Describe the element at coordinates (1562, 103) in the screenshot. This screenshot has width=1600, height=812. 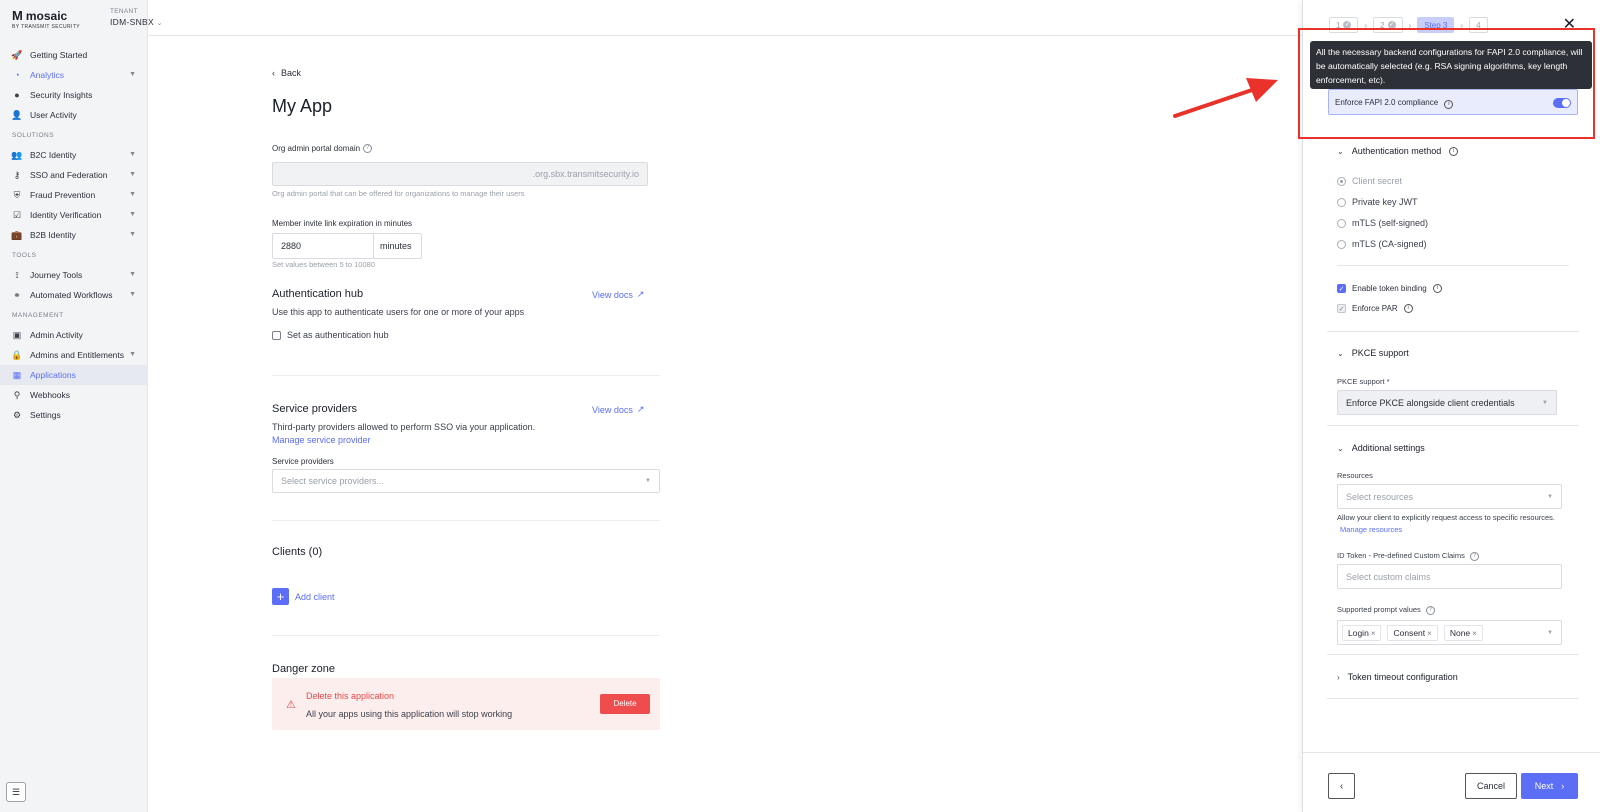
I see `fapi-toggle` at that location.